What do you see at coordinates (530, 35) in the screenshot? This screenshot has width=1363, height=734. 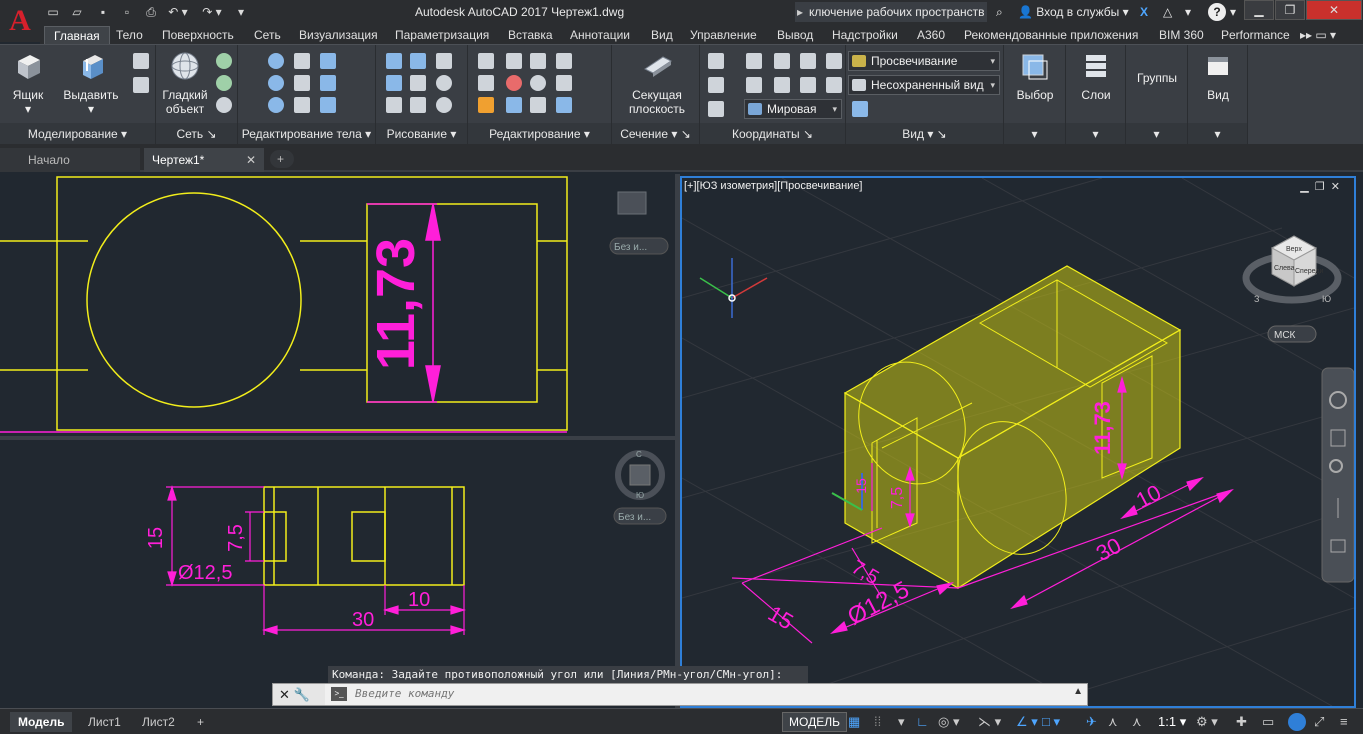 I see `tab-insert: Вставка` at bounding box center [530, 35].